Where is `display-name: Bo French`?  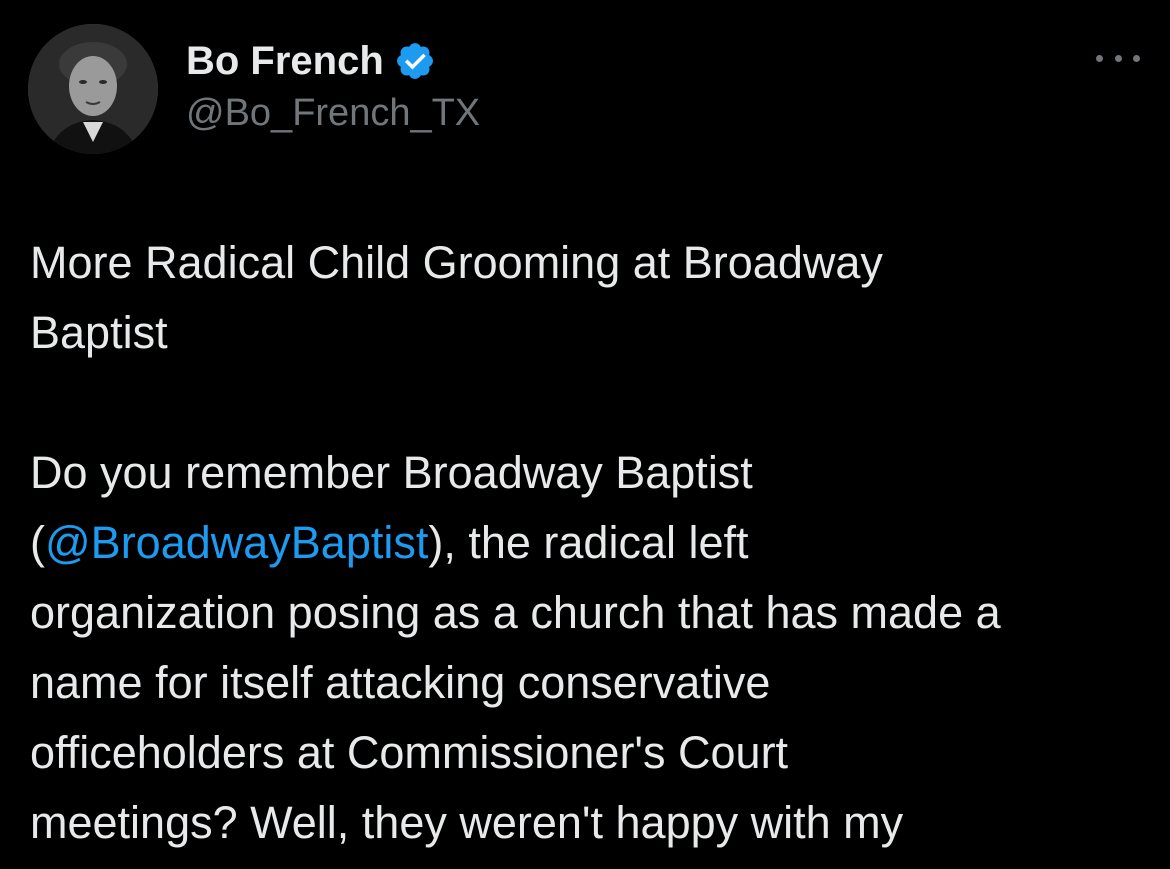
display-name: Bo French is located at coordinates (285, 61).